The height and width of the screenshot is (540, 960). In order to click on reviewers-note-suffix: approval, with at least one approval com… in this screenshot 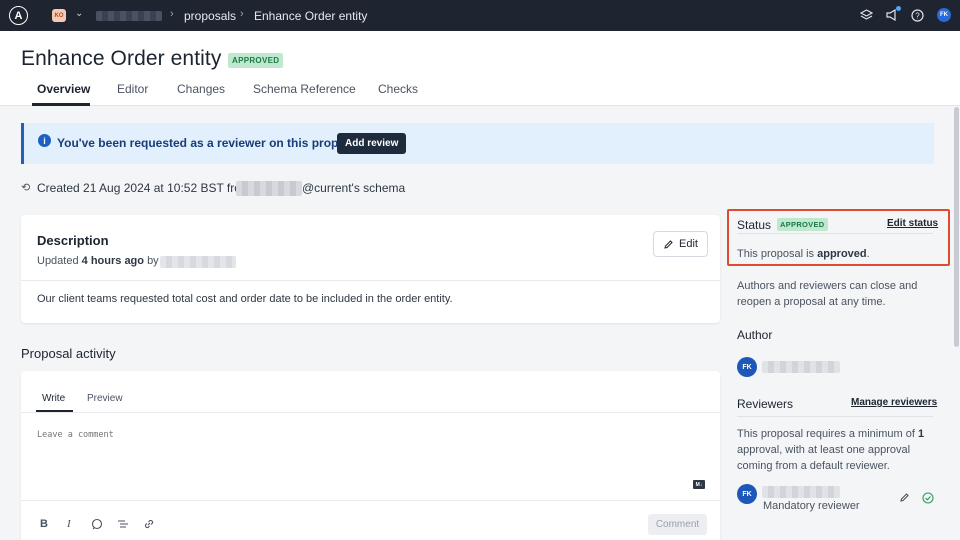, I will do `click(824, 458)`.